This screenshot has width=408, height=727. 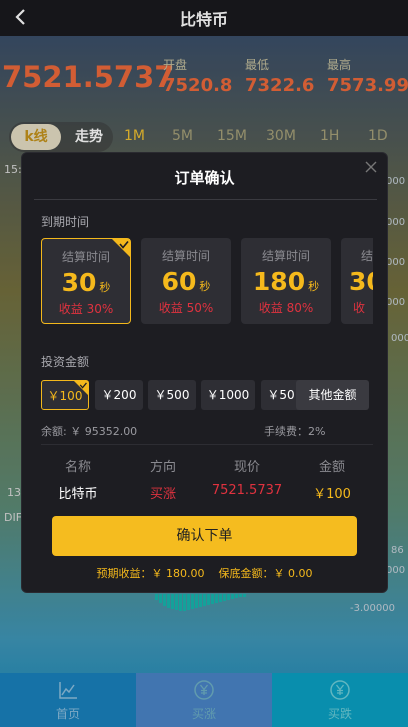 What do you see at coordinates (119, 395) in the screenshot?
I see `amount-200: ￥200` at bounding box center [119, 395].